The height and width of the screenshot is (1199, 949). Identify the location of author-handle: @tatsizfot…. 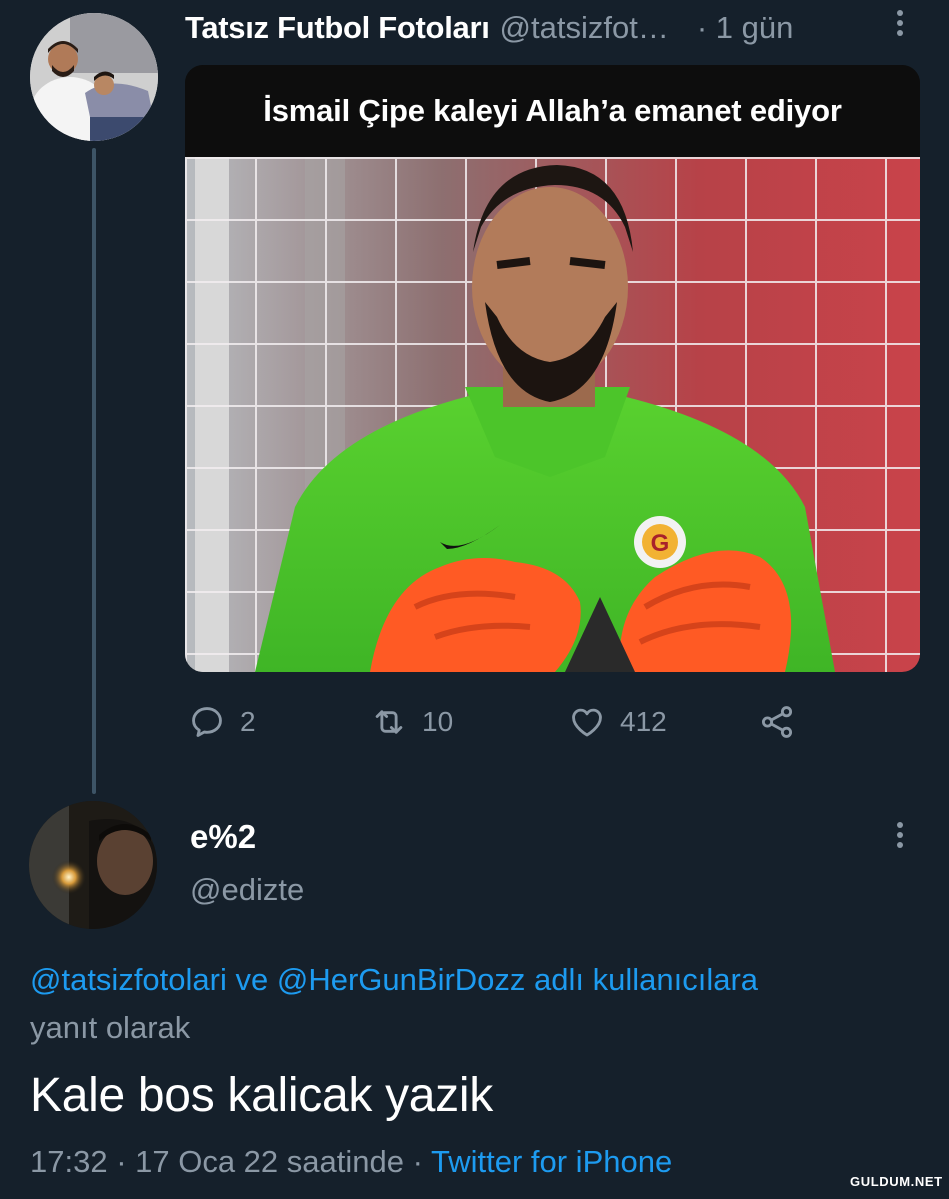
(584, 28).